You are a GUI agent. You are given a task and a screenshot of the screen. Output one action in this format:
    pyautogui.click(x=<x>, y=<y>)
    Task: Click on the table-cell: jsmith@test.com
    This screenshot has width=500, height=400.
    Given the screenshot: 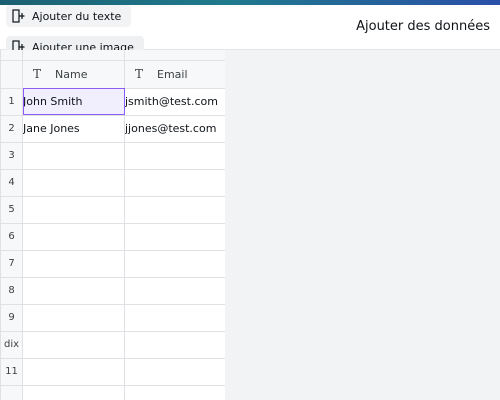 What is the action you would take?
    pyautogui.click(x=174, y=101)
    